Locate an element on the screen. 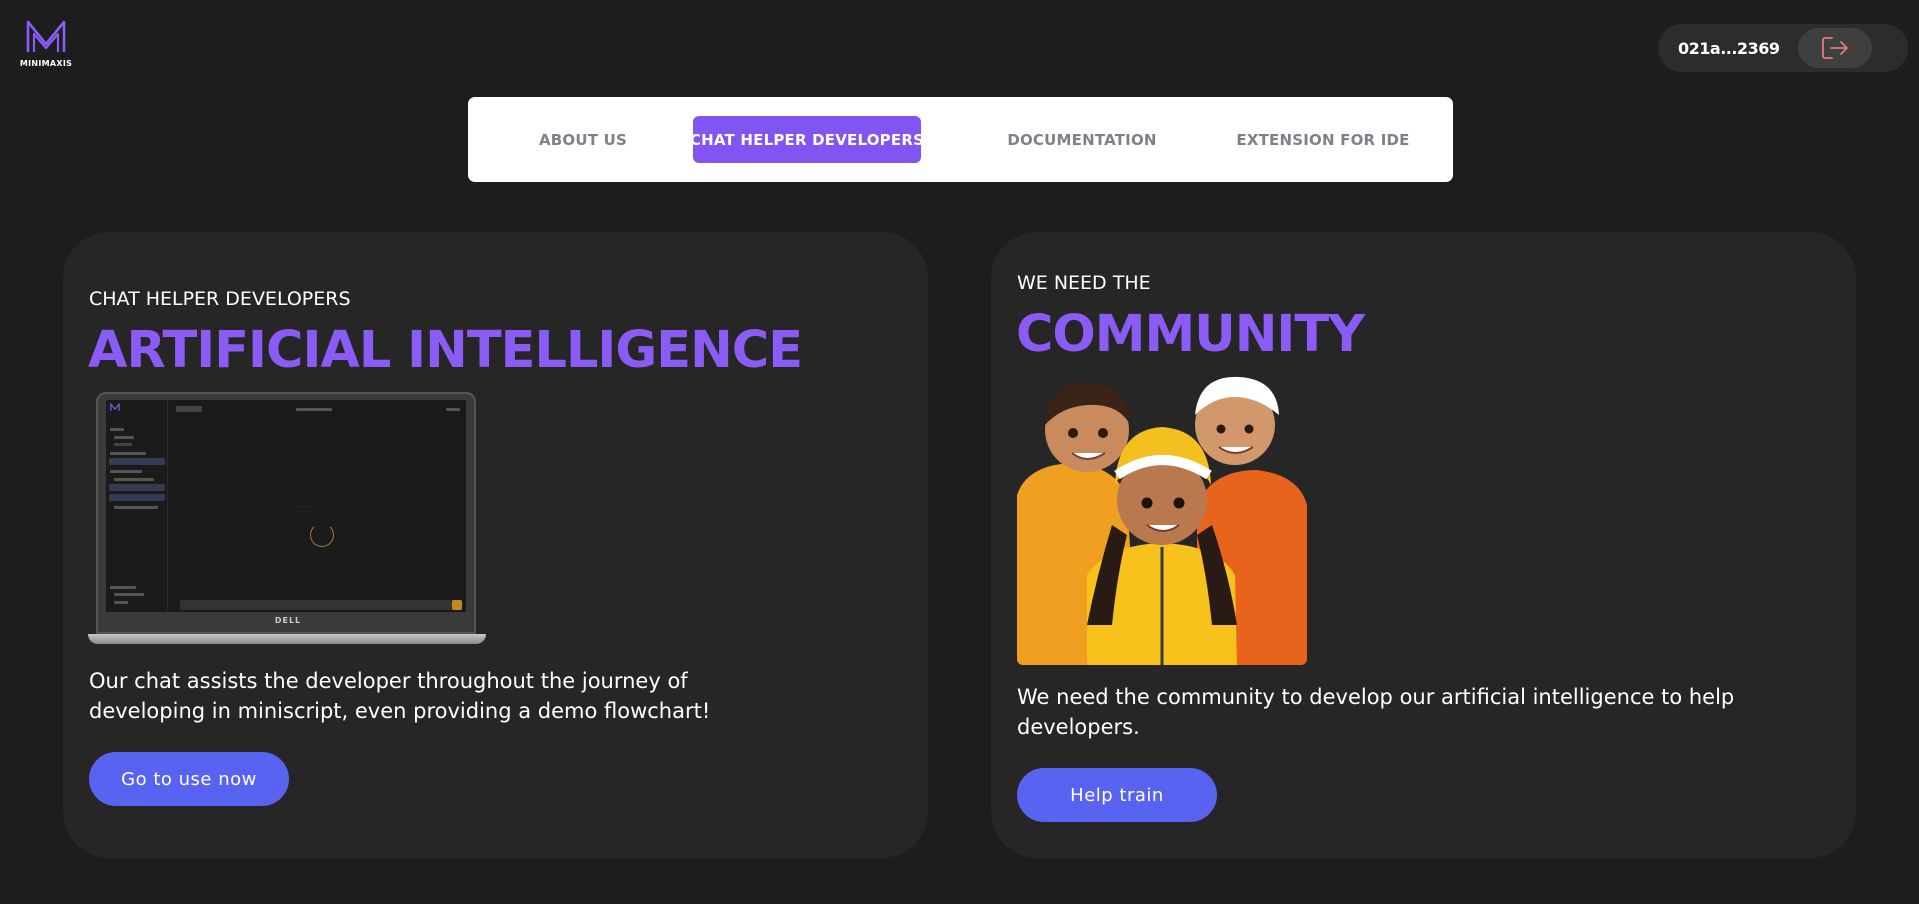  wallet-address: 021a...2369 is located at coordinates (1729, 48).